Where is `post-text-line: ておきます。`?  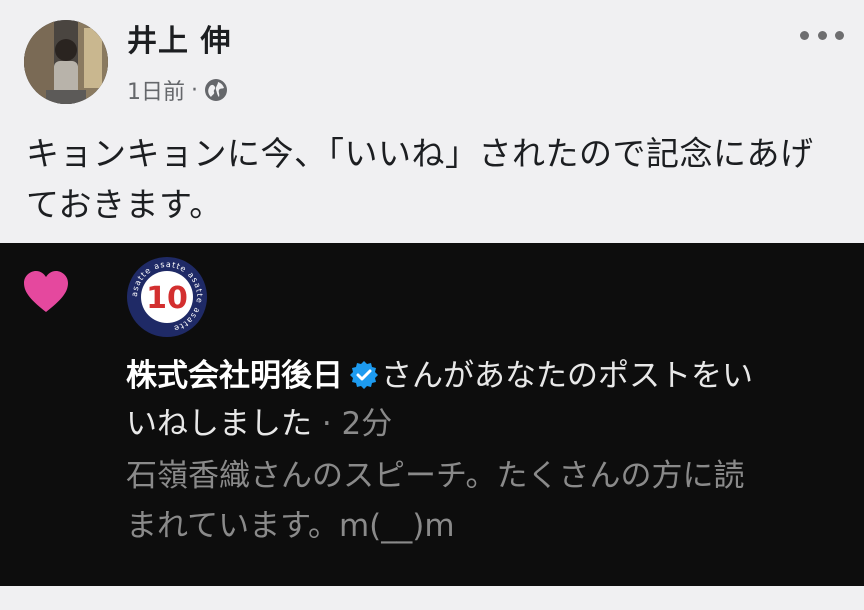 post-text-line: ておきます。 is located at coordinates (124, 204).